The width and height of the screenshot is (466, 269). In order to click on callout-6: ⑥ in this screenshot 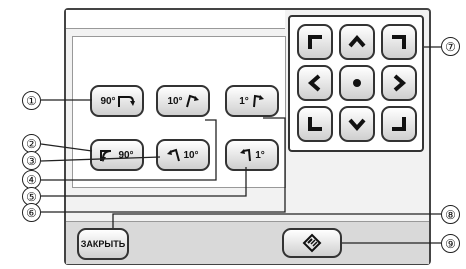, I will do `click(31, 212)`.